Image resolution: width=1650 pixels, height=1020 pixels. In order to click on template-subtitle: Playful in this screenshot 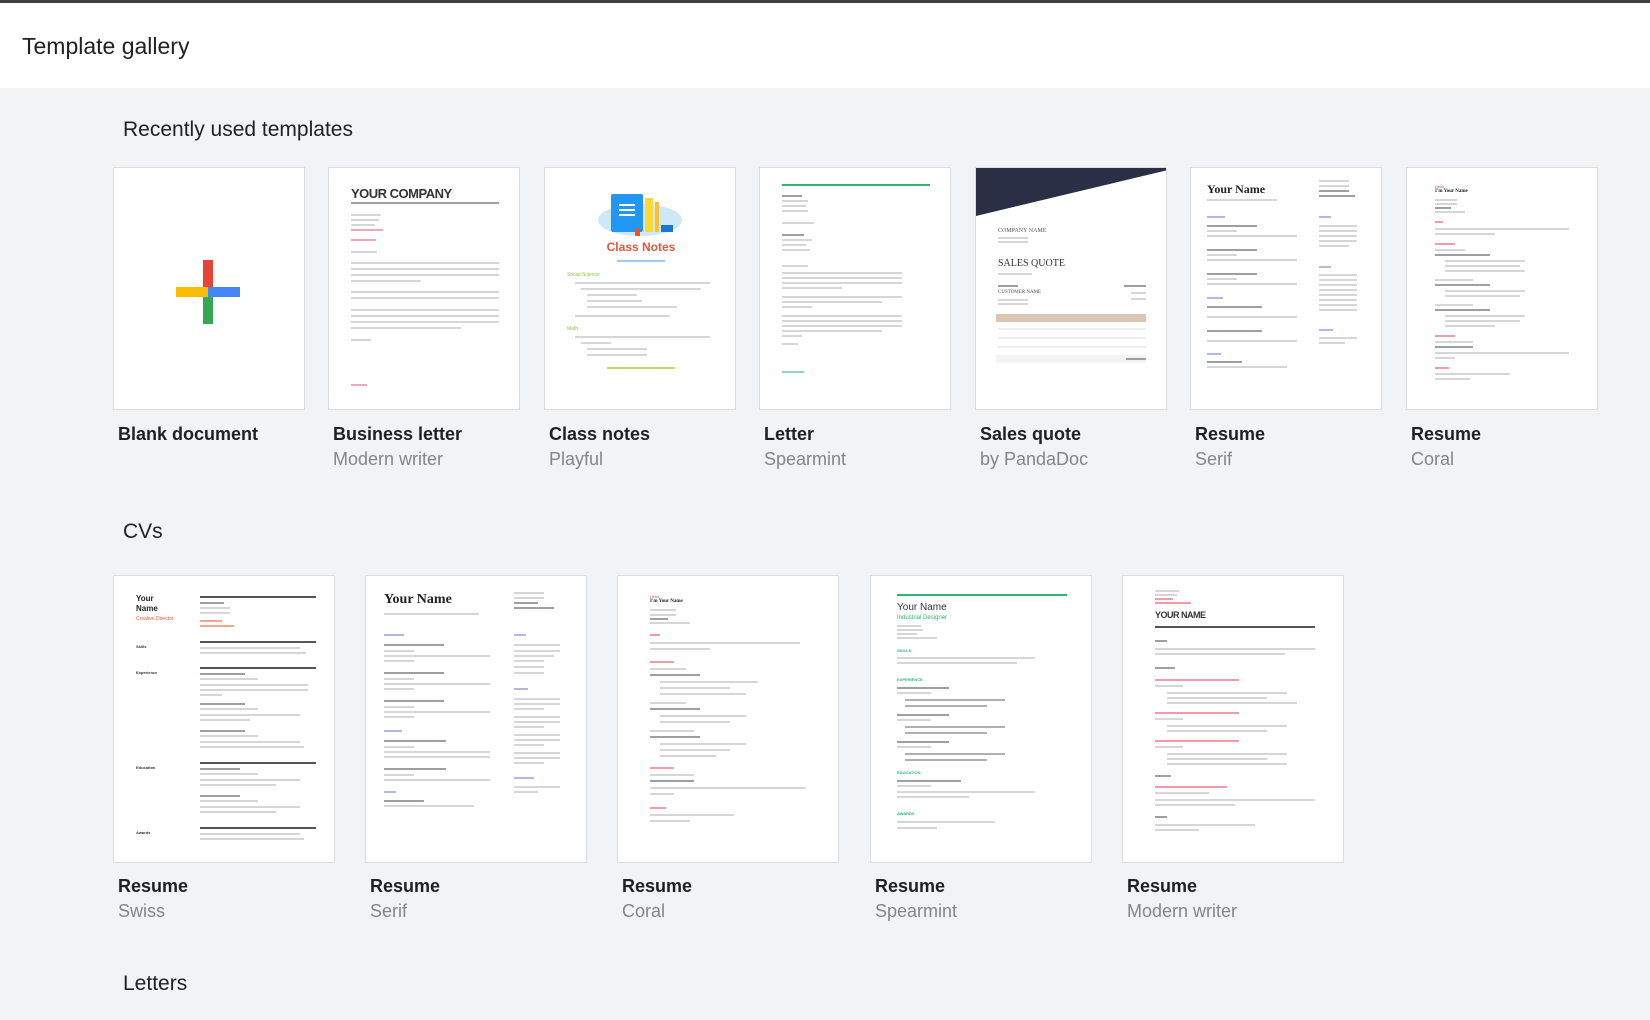, I will do `click(576, 459)`.